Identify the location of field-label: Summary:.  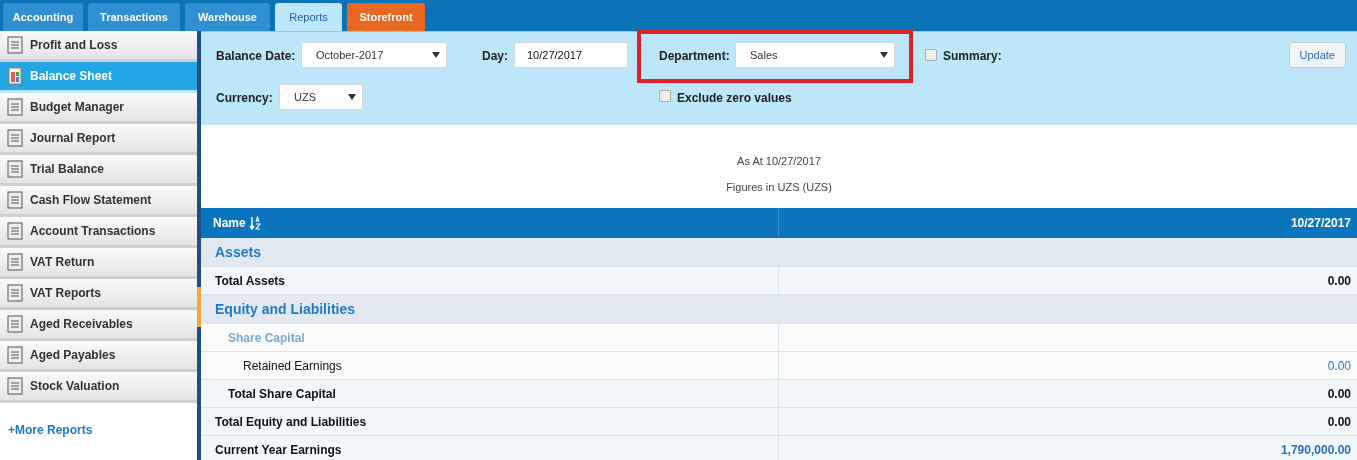
(972, 56).